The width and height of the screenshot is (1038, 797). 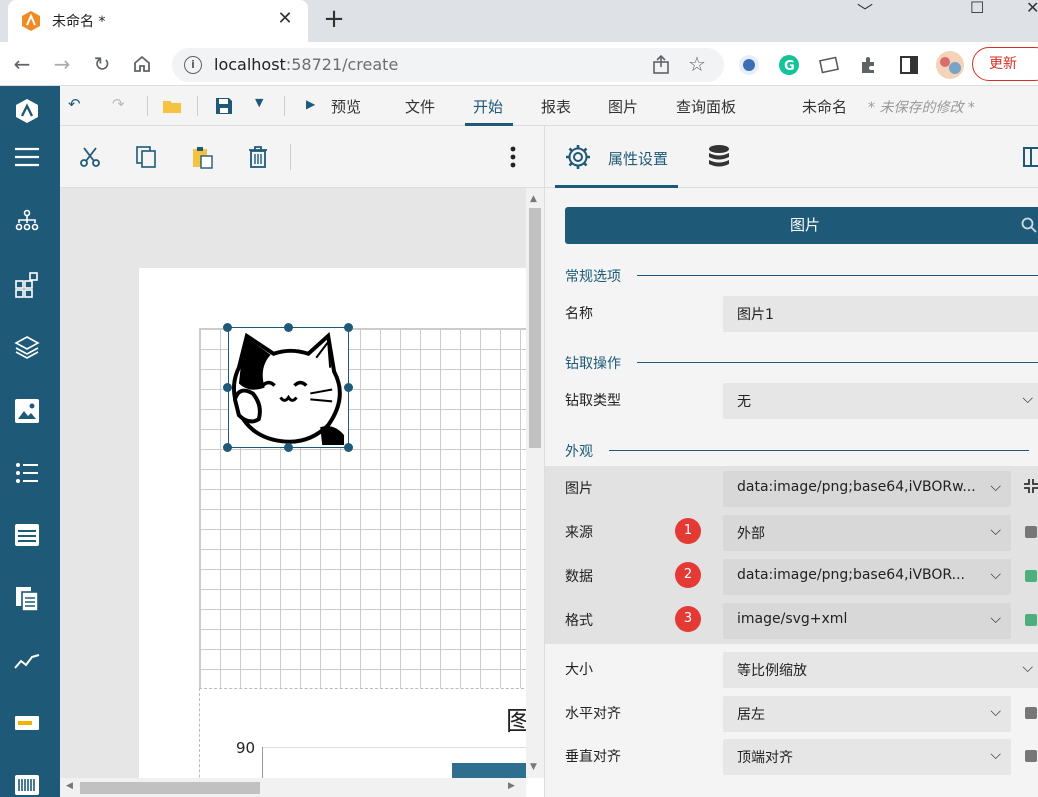 I want to click on canvas-vertical-scrollbar: ▲ ▼, so click(x=535, y=483).